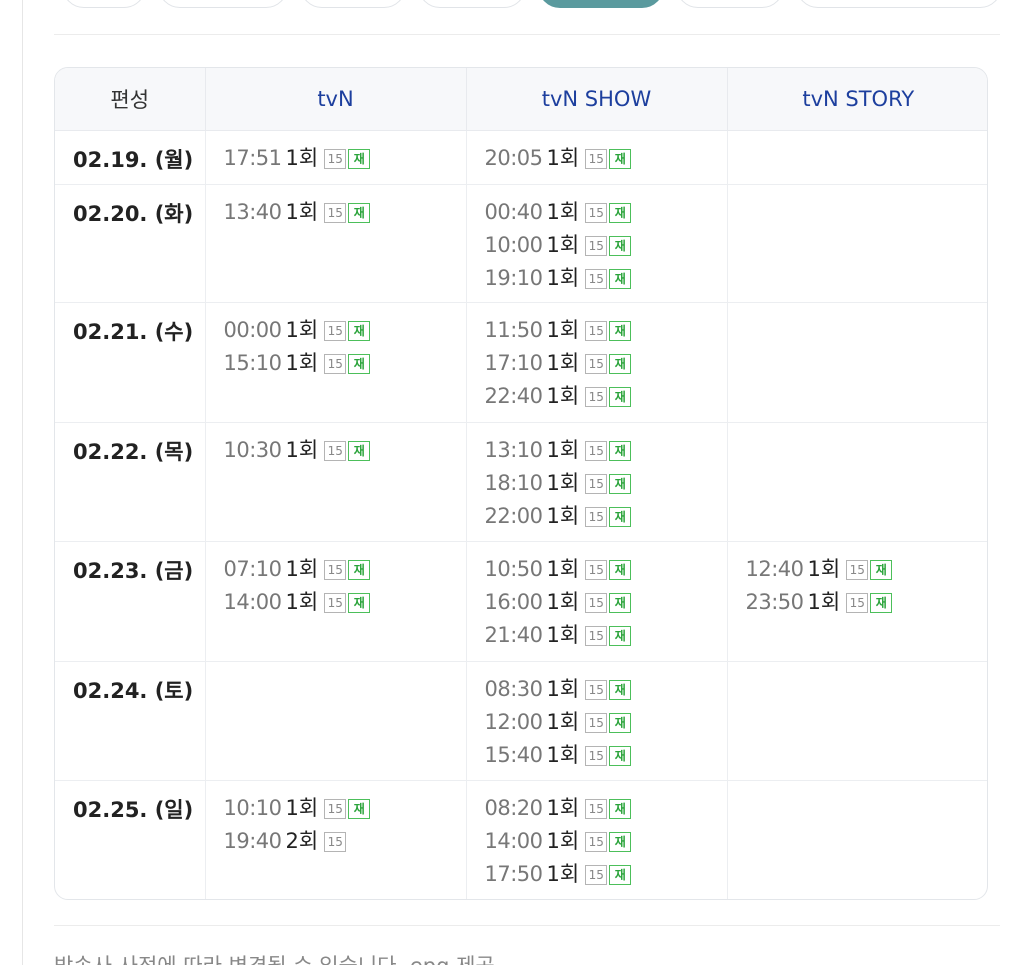 This screenshot has width=1017, height=965. I want to click on air-time: 22:40, so click(514, 395).